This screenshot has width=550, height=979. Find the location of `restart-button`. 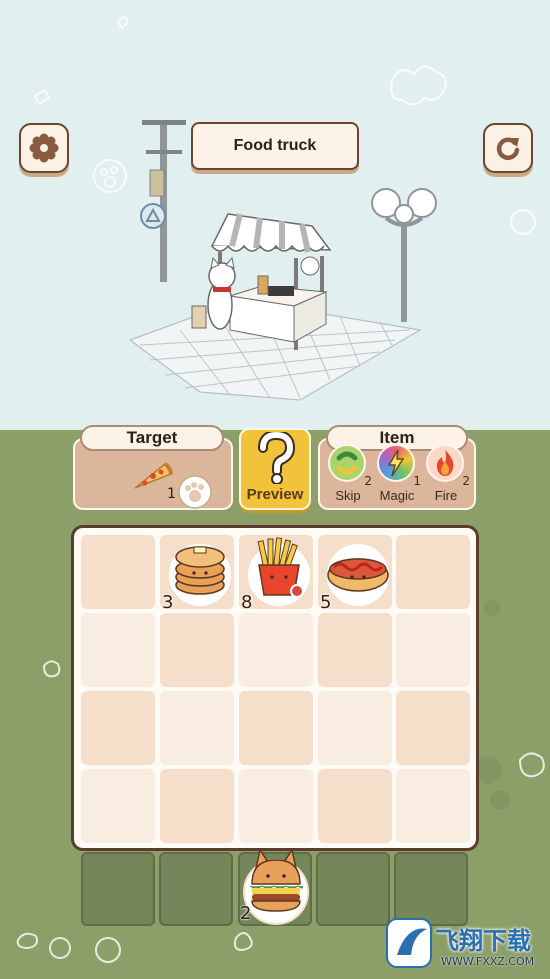

restart-button is located at coordinates (508, 148).